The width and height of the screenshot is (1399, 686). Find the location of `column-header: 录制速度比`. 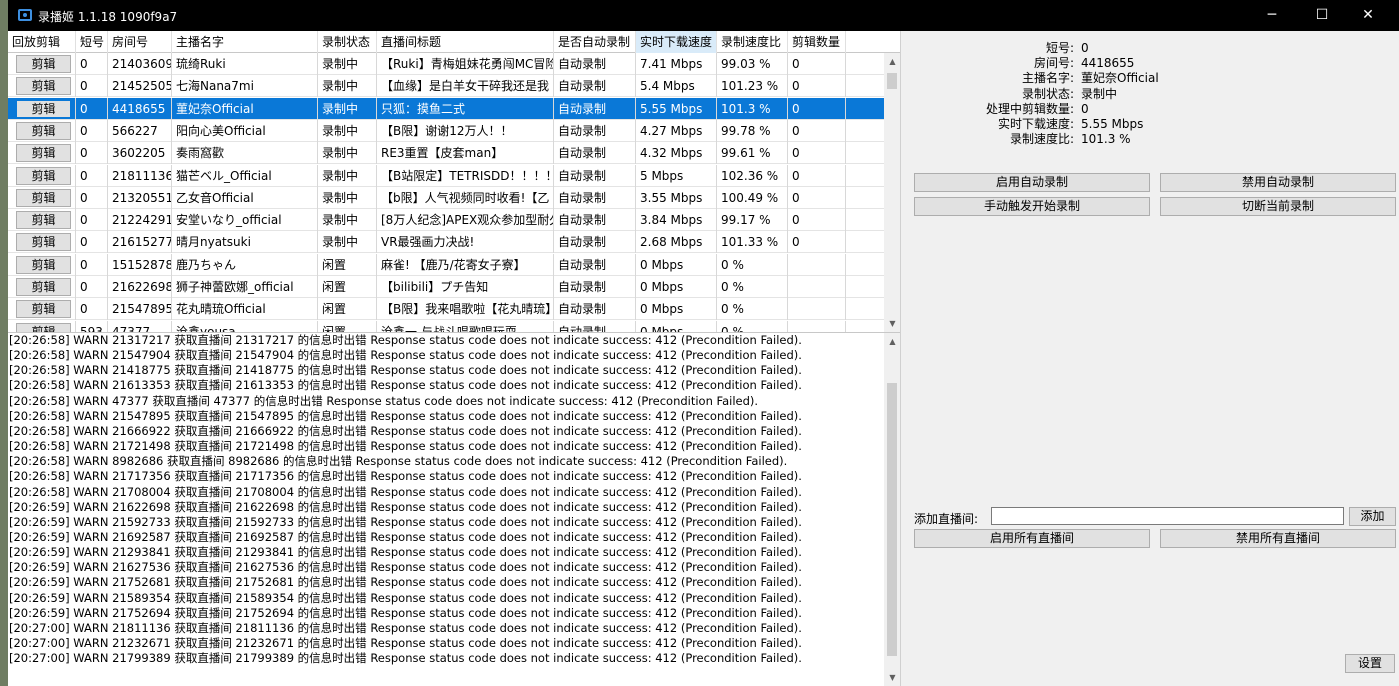

column-header: 录制速度比 is located at coordinates (752, 42).